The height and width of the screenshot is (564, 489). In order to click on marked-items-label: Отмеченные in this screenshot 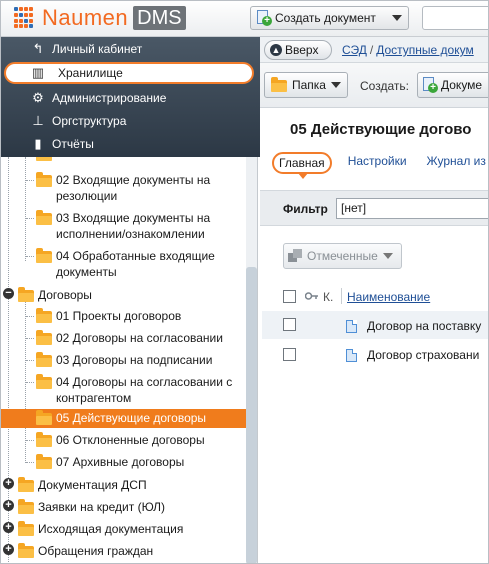, I will do `click(342, 256)`.